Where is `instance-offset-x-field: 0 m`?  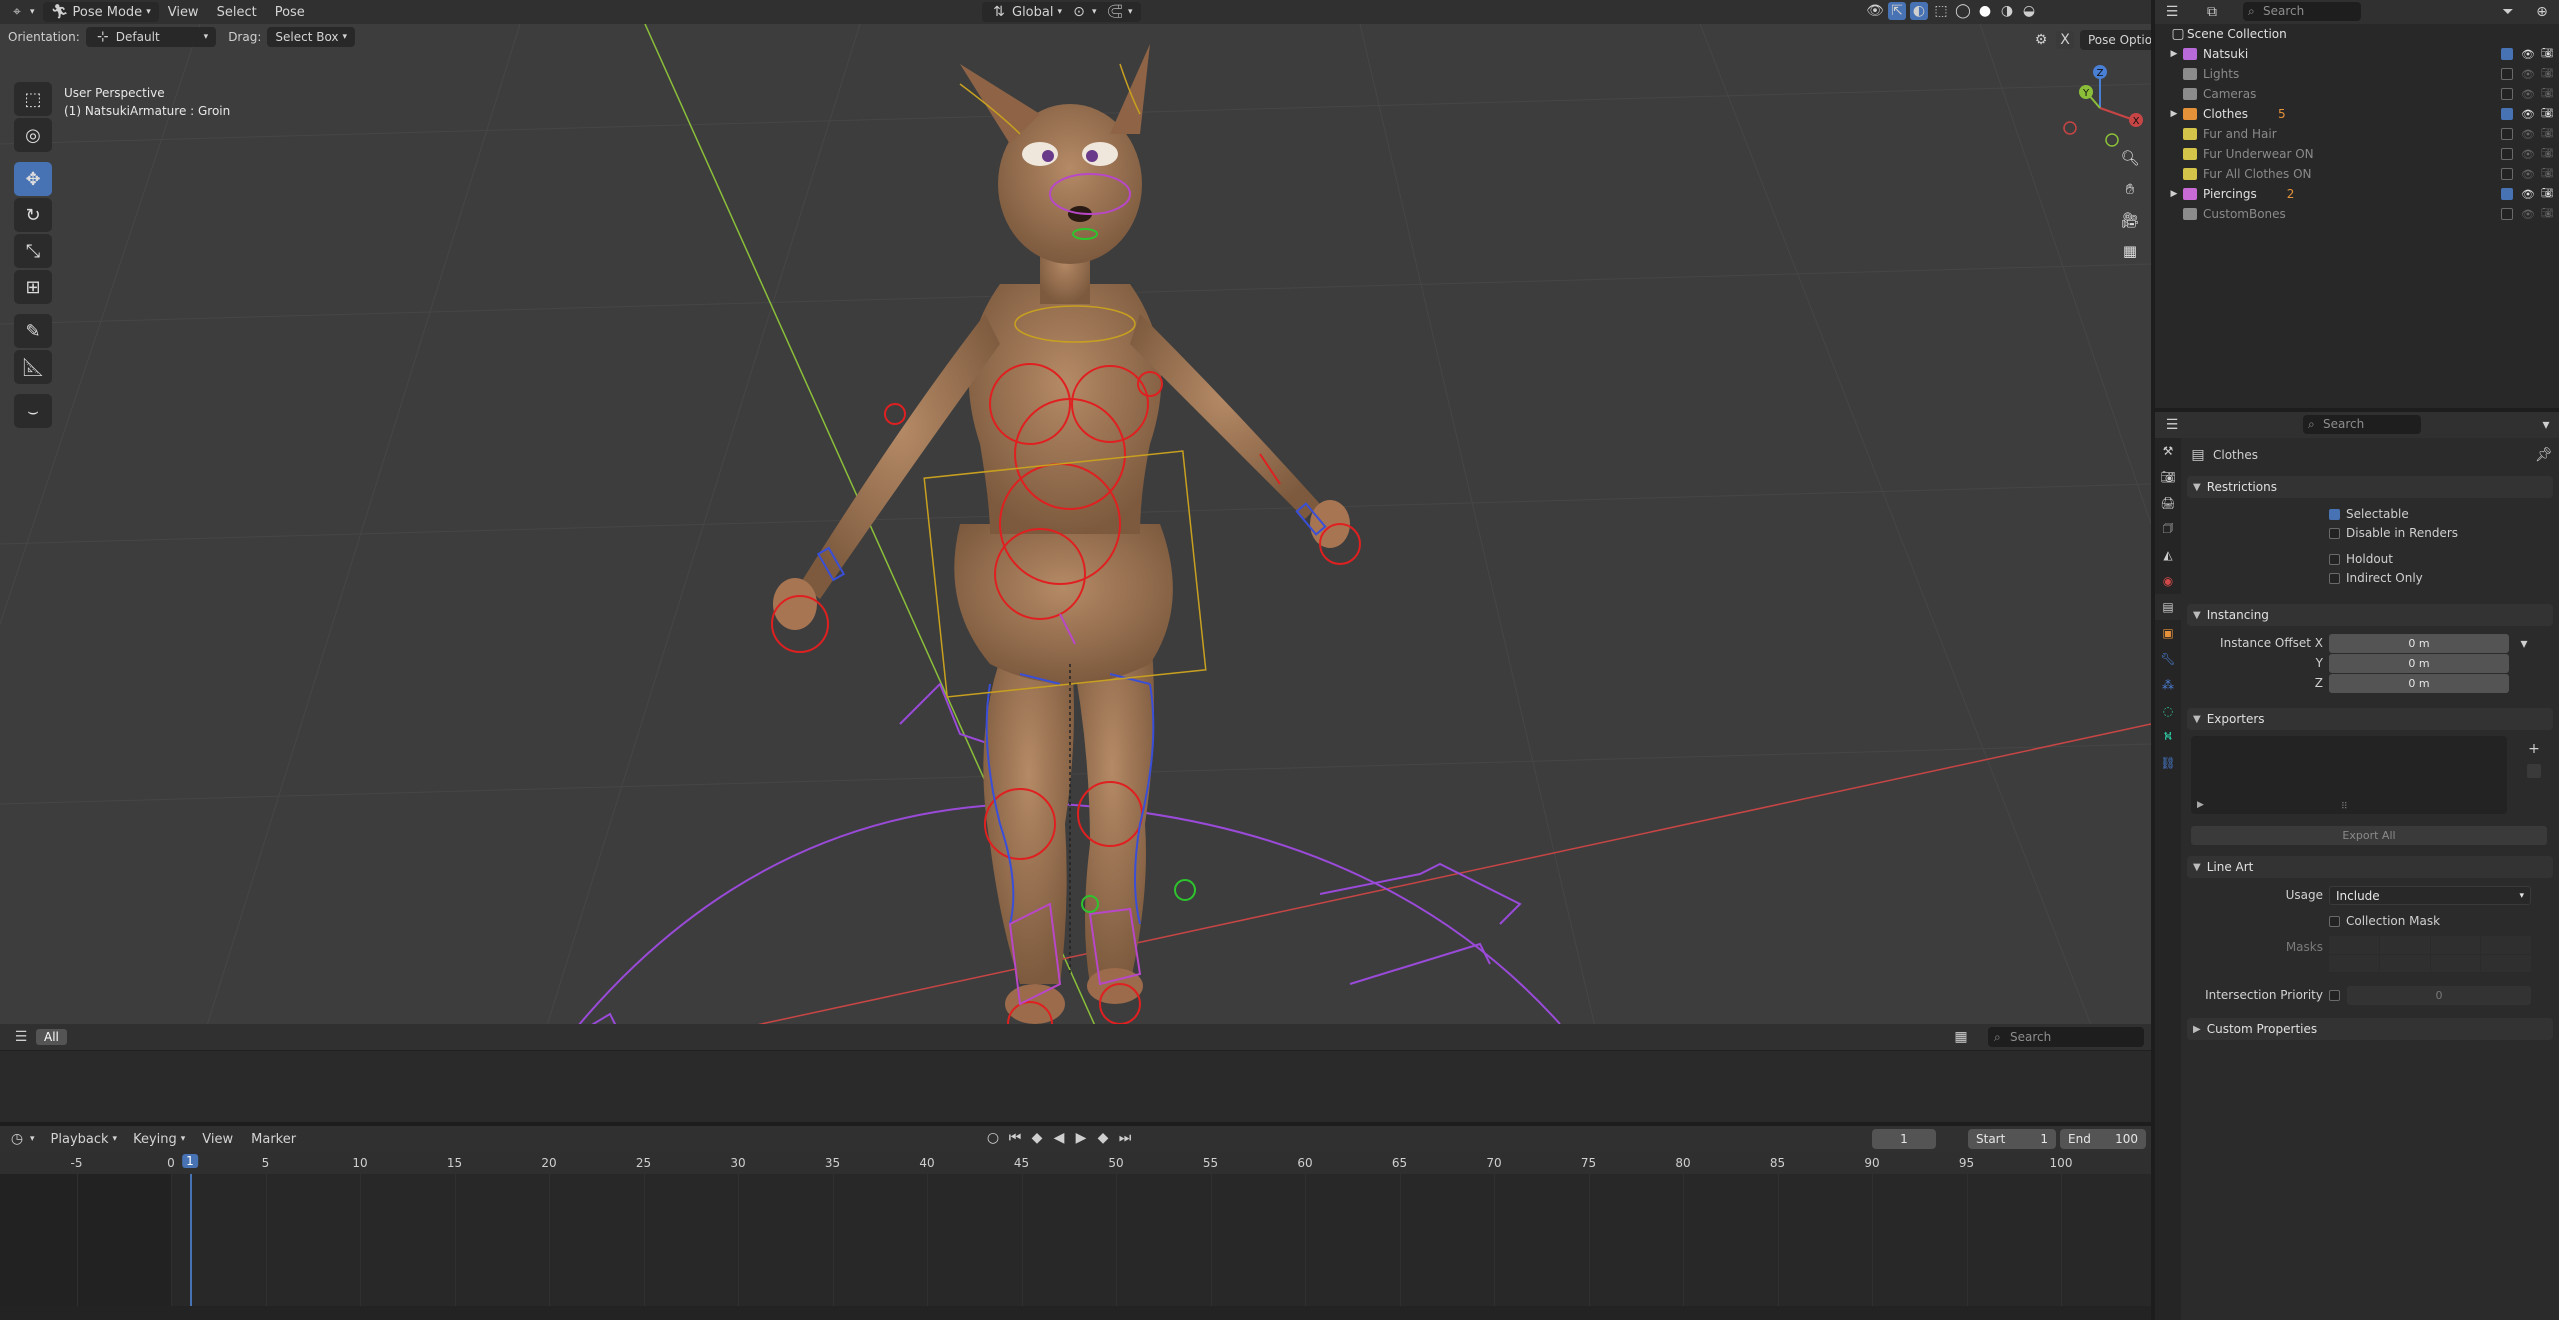
instance-offset-x-field: 0 m is located at coordinates (2419, 643).